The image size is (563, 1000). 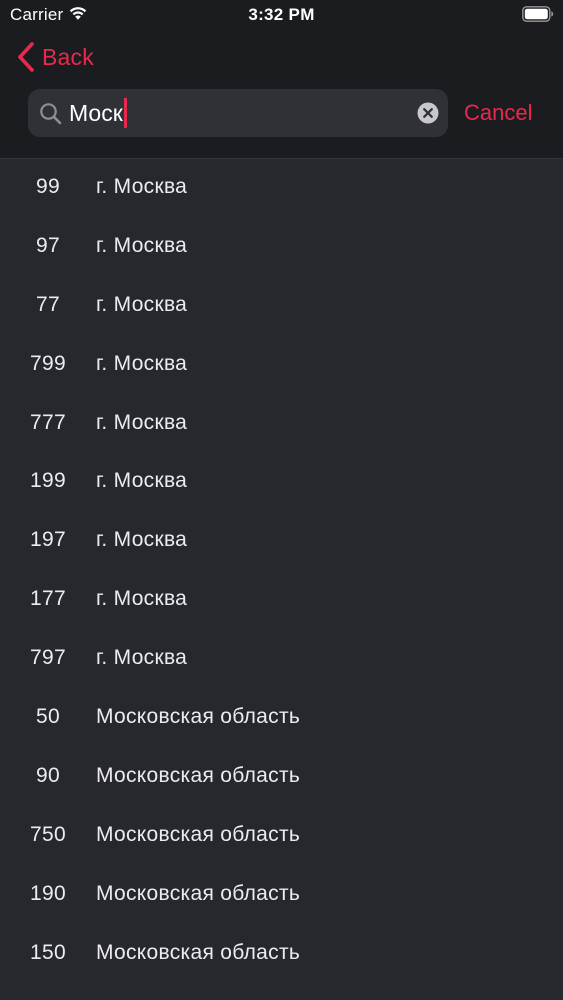 What do you see at coordinates (281, 481) in the screenshot?
I see `result-row: 199 г. Москва` at bounding box center [281, 481].